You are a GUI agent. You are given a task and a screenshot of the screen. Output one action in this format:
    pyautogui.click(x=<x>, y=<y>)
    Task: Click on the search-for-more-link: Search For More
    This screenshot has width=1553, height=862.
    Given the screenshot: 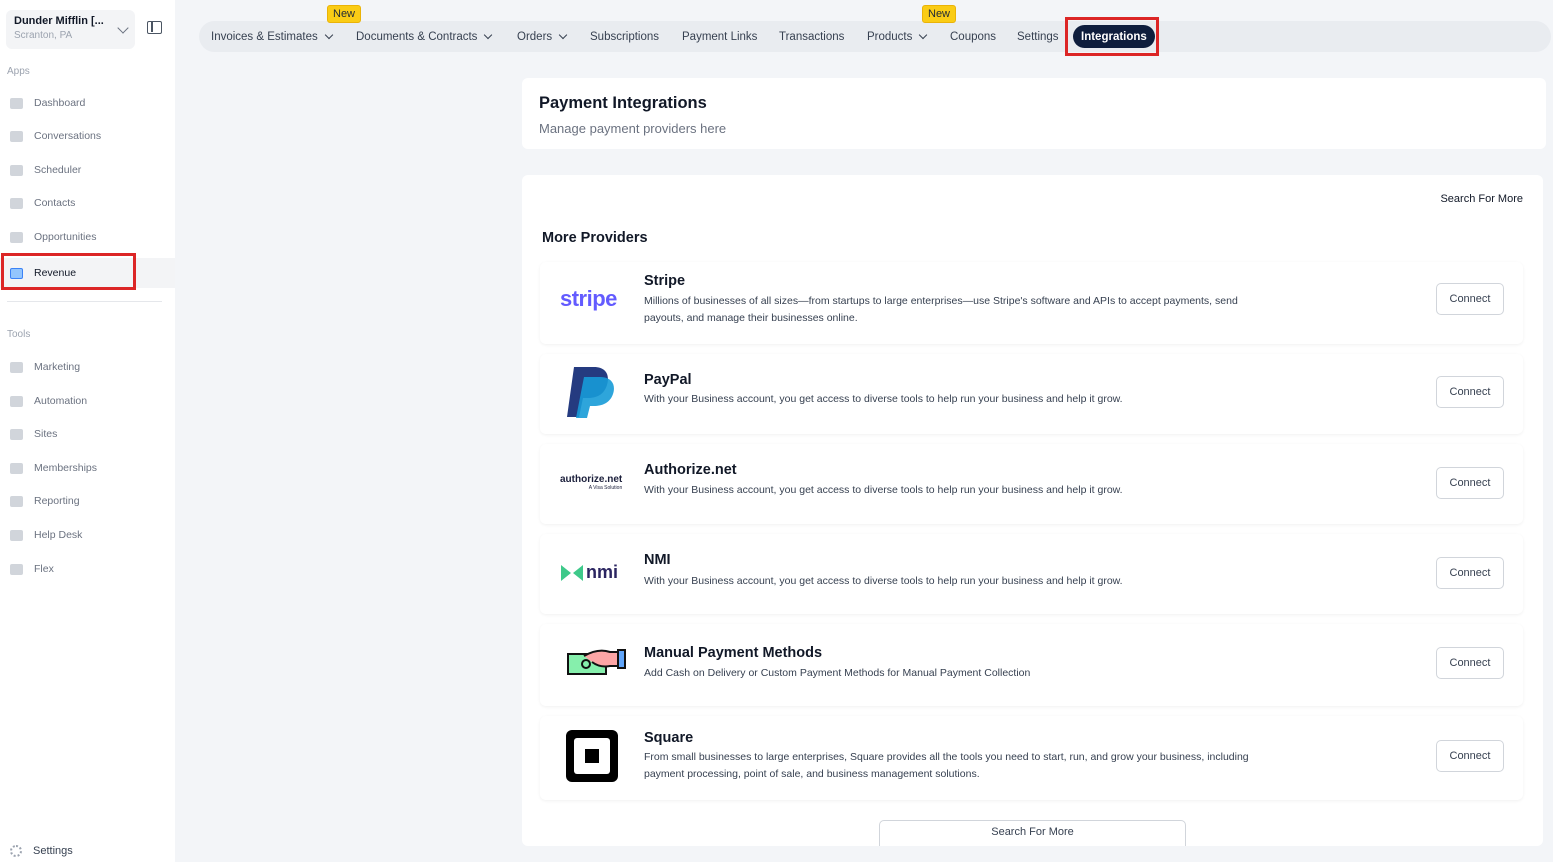 What is the action you would take?
    pyautogui.click(x=1481, y=199)
    